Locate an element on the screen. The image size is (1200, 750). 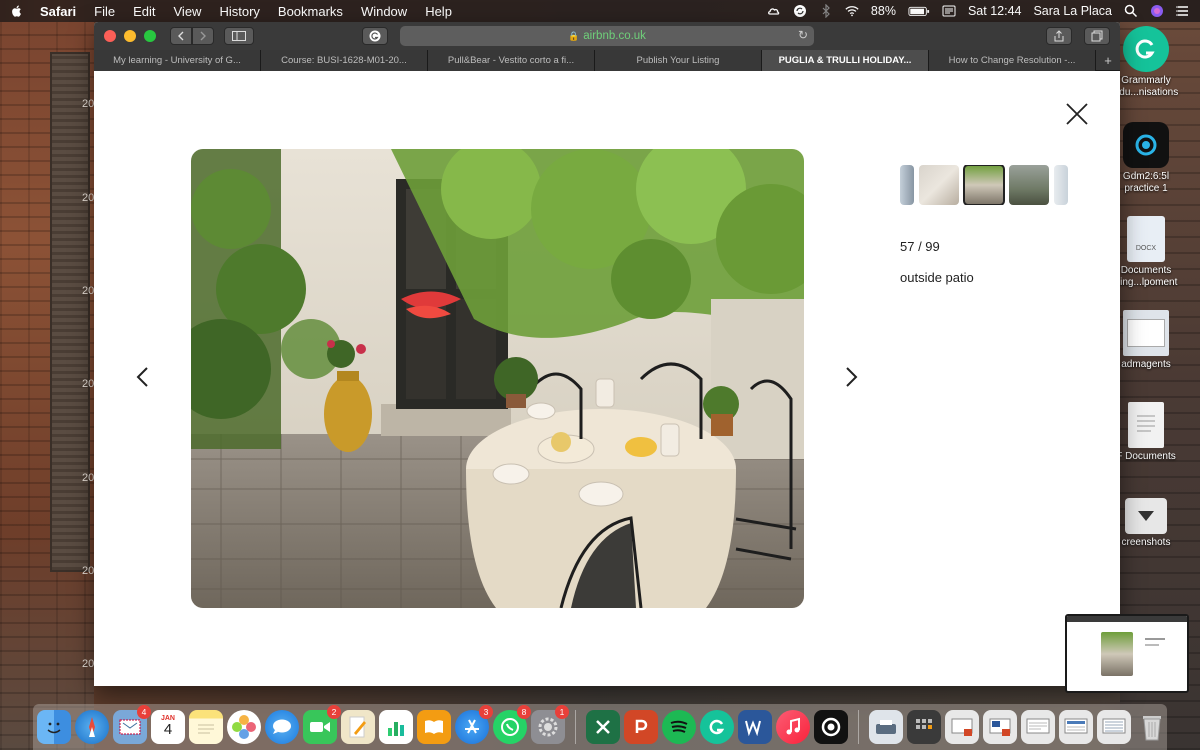
dock-books is located at coordinates (434, 727).